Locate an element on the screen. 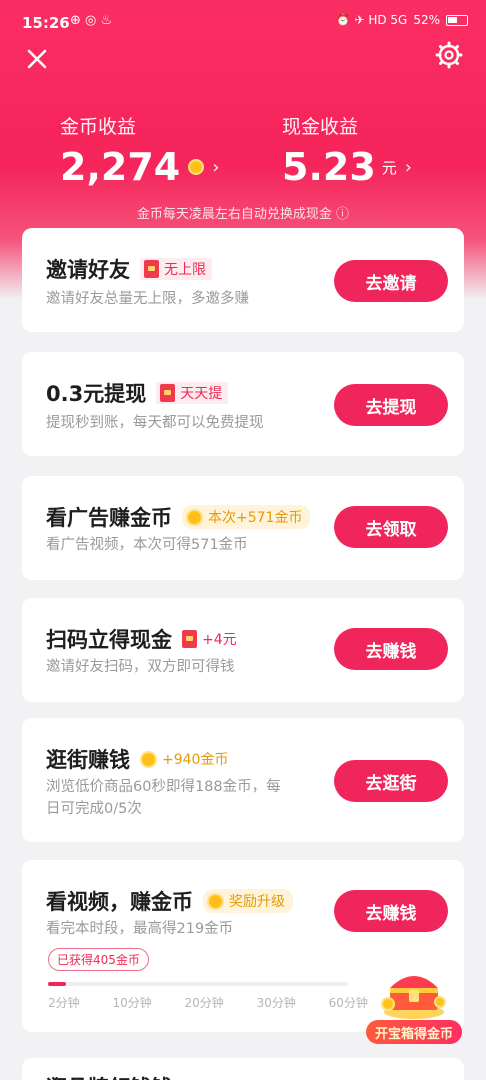 The image size is (486, 1080). task-title: 看视频，赚金币 is located at coordinates (119, 902).